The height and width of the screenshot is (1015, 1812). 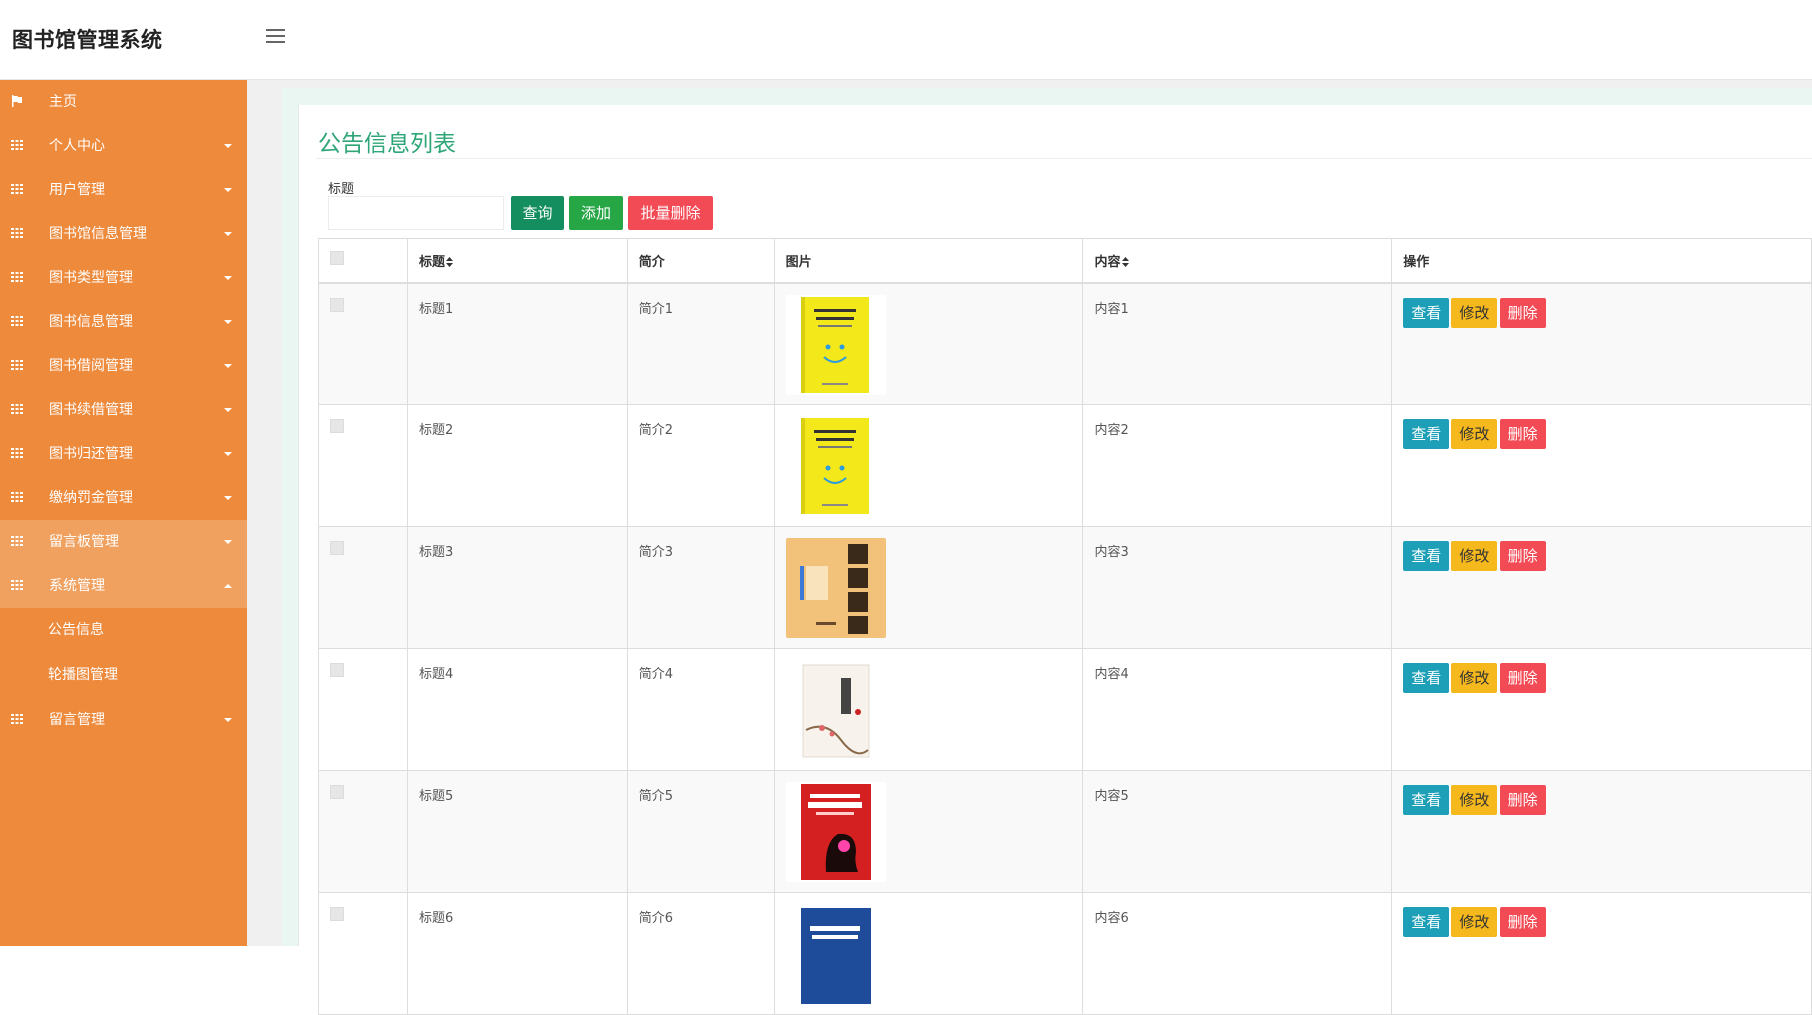 I want to click on cell-intro: 简介4, so click(x=700, y=709).